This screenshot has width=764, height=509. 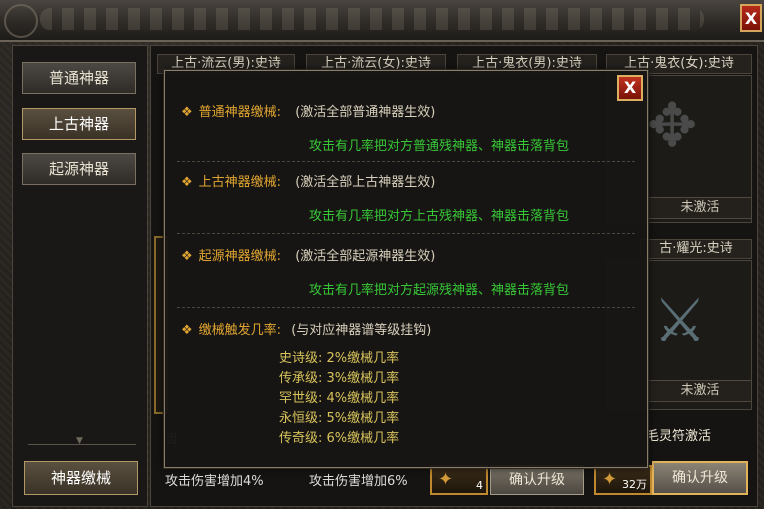 What do you see at coordinates (361, 330) in the screenshot?
I see `trigger-note: (与对应神器谱等级挂钩)` at bounding box center [361, 330].